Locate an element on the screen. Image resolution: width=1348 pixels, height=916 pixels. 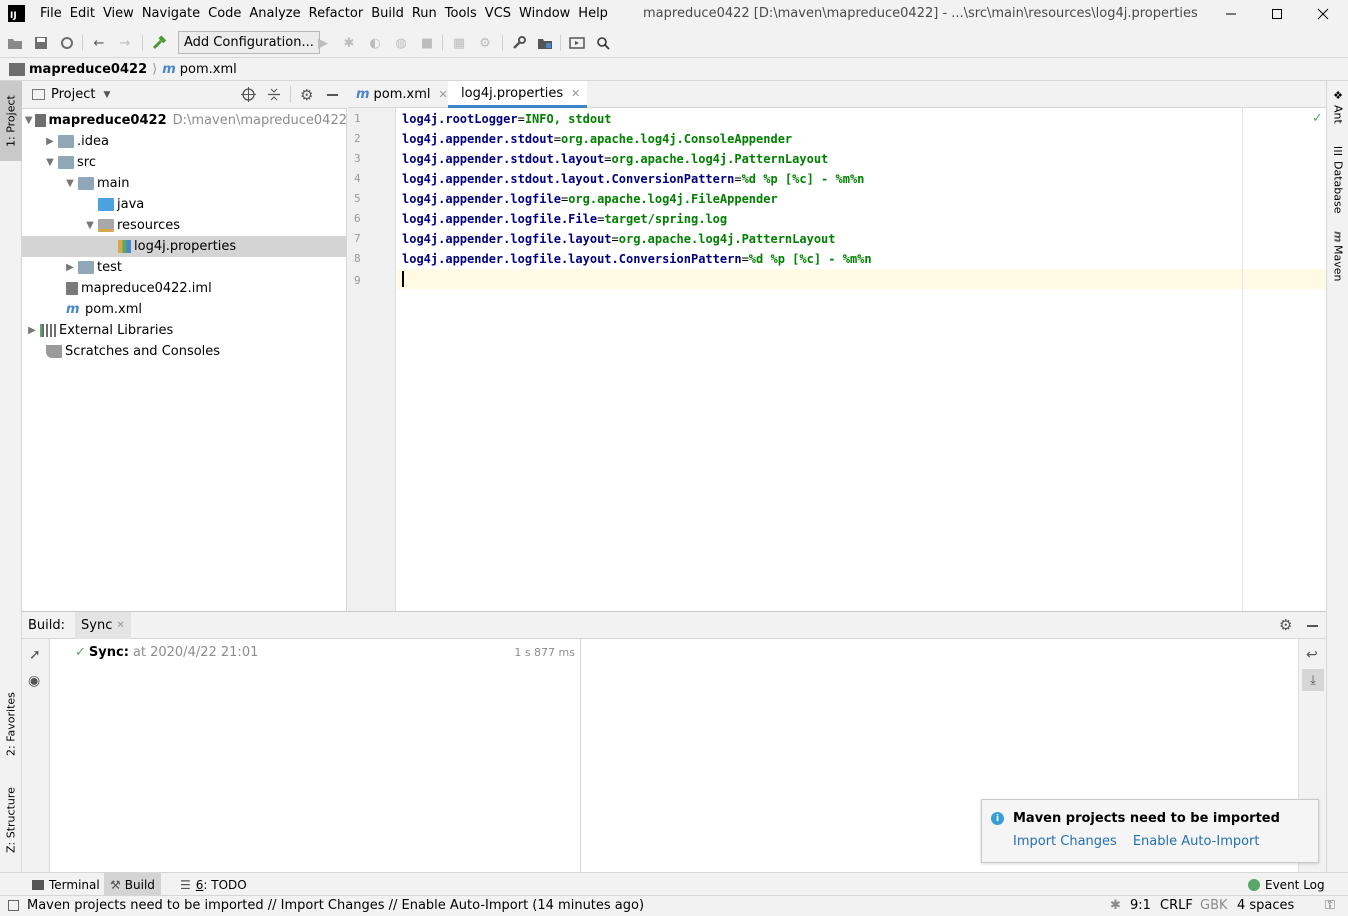
debug-icon: ✱ is located at coordinates (349, 43).